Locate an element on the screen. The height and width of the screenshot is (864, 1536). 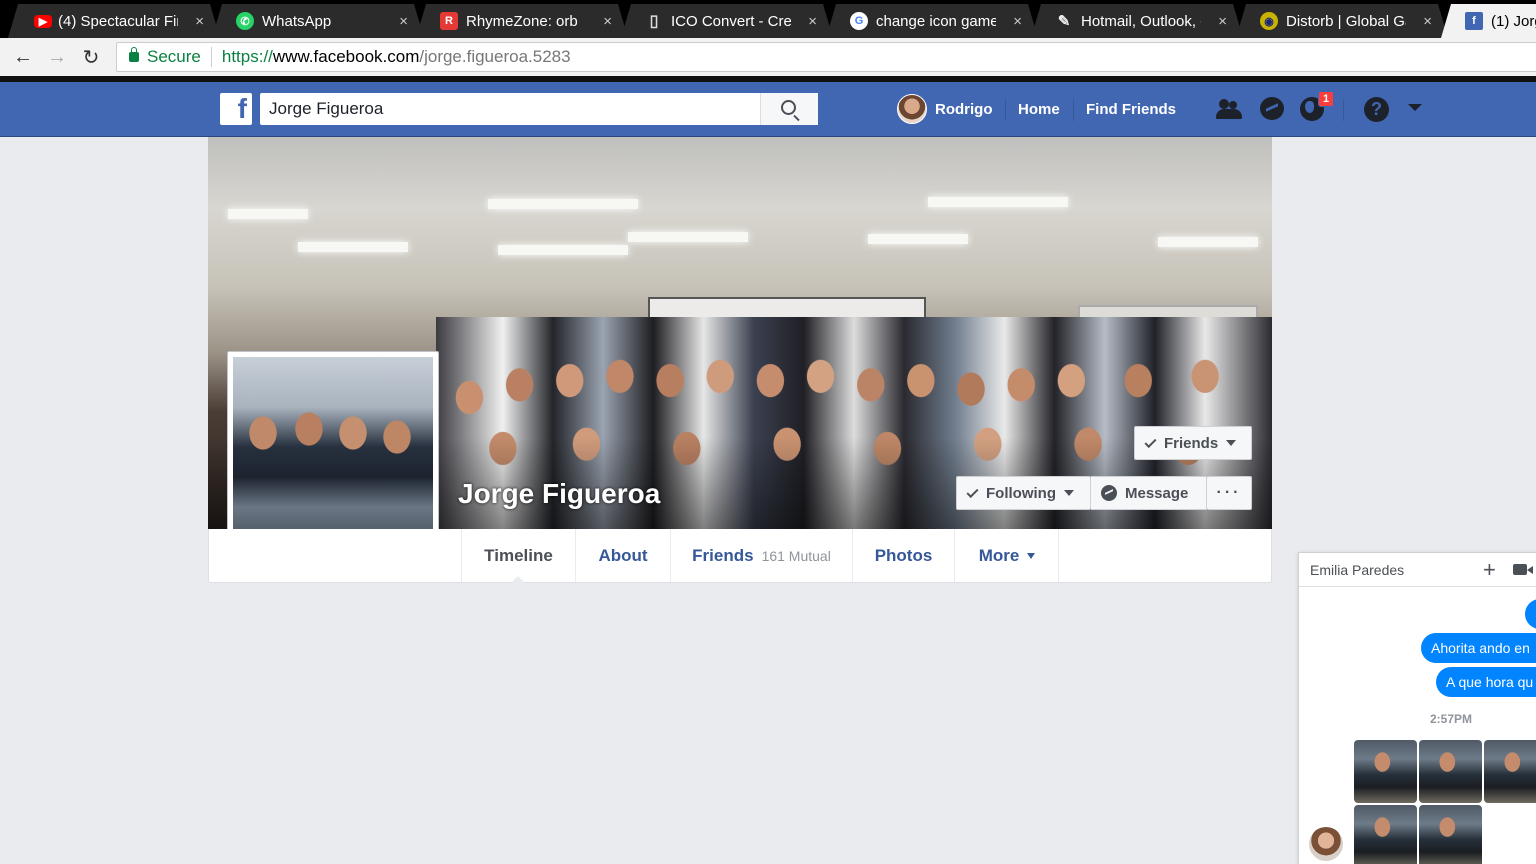
browser-tab: ▯ ICO Convert - Creat × is located at coordinates (727, 21).